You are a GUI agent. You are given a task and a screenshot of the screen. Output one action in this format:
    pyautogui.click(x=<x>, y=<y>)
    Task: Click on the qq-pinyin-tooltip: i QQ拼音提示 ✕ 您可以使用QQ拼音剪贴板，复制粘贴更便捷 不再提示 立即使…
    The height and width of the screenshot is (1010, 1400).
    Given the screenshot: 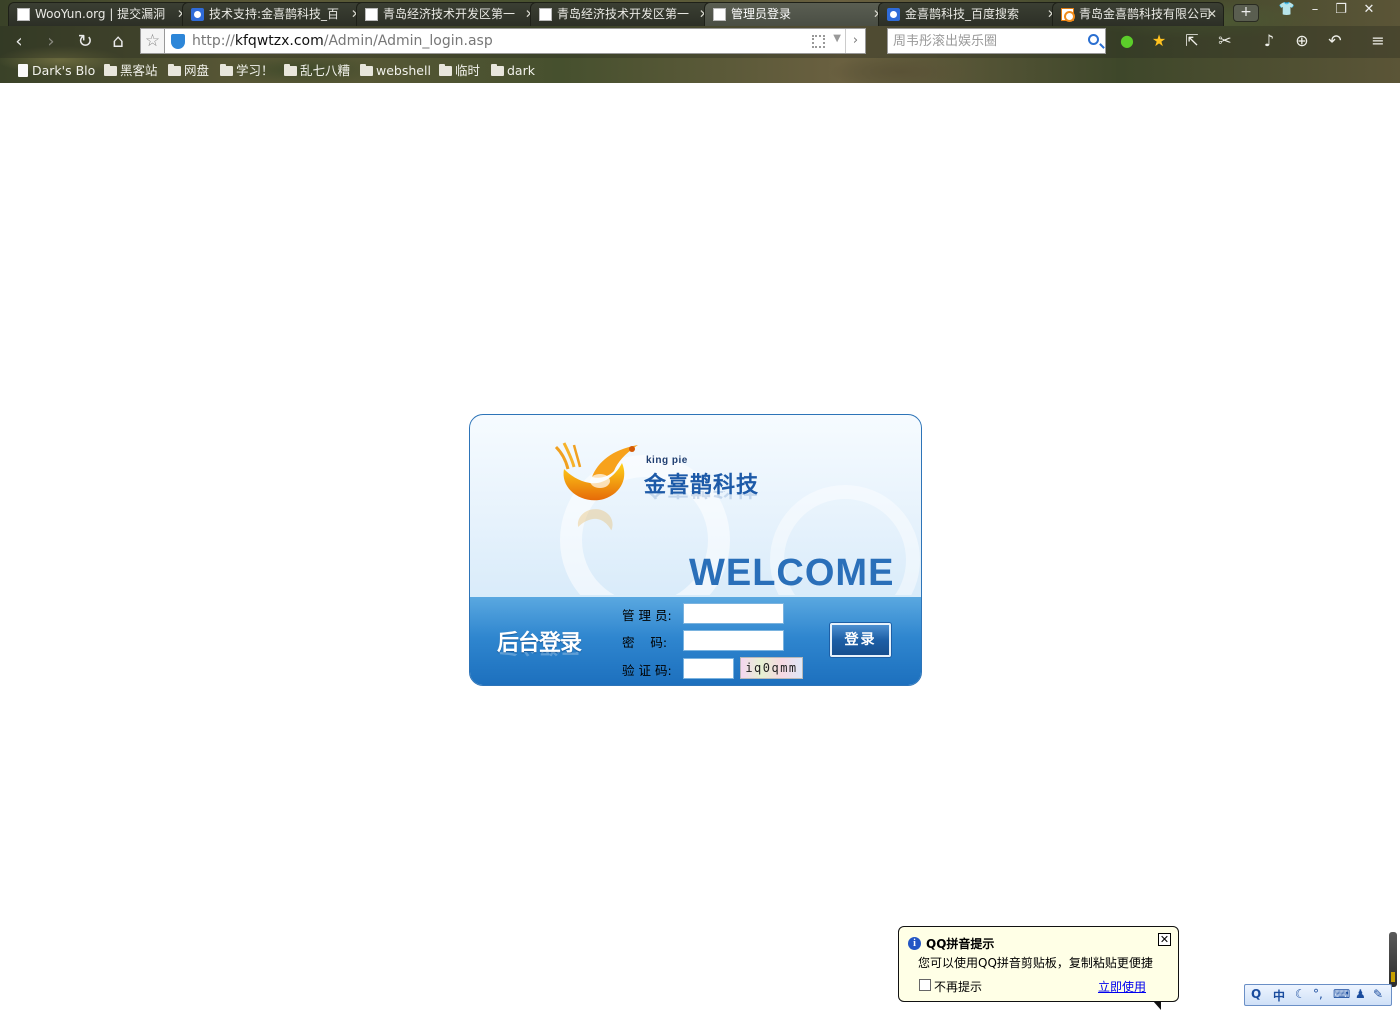 What is the action you would take?
    pyautogui.click(x=1038, y=968)
    